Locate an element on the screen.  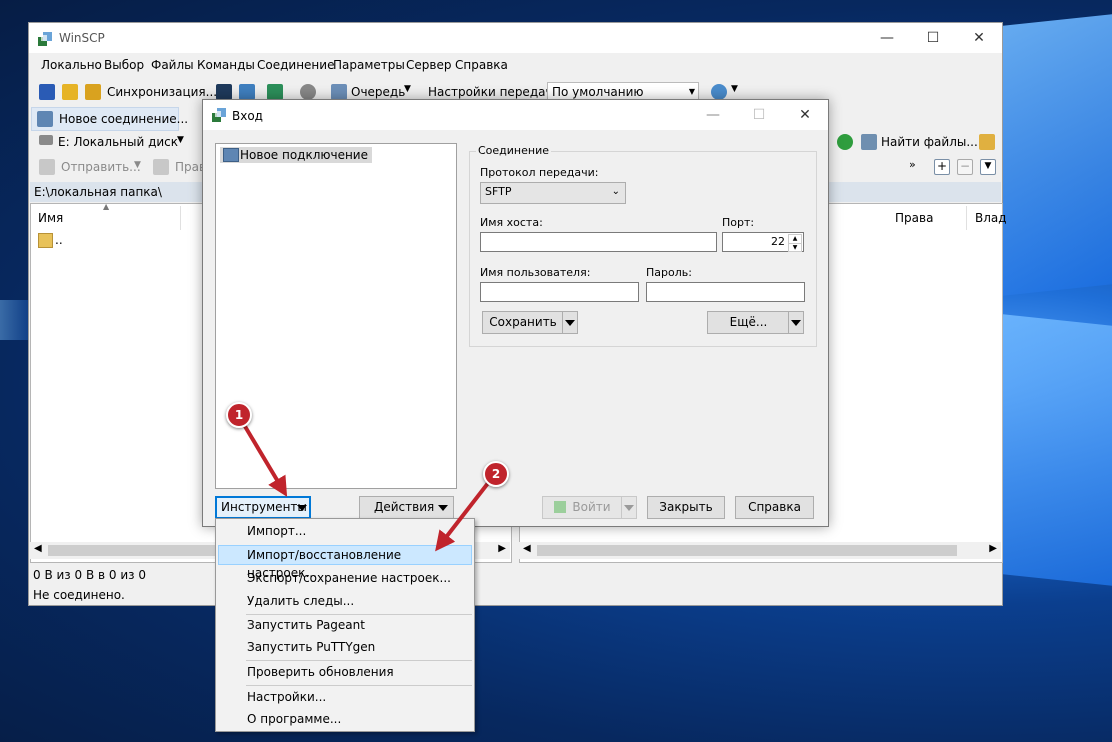
annotation-badge-2: 2 is located at coordinates (496, 474).